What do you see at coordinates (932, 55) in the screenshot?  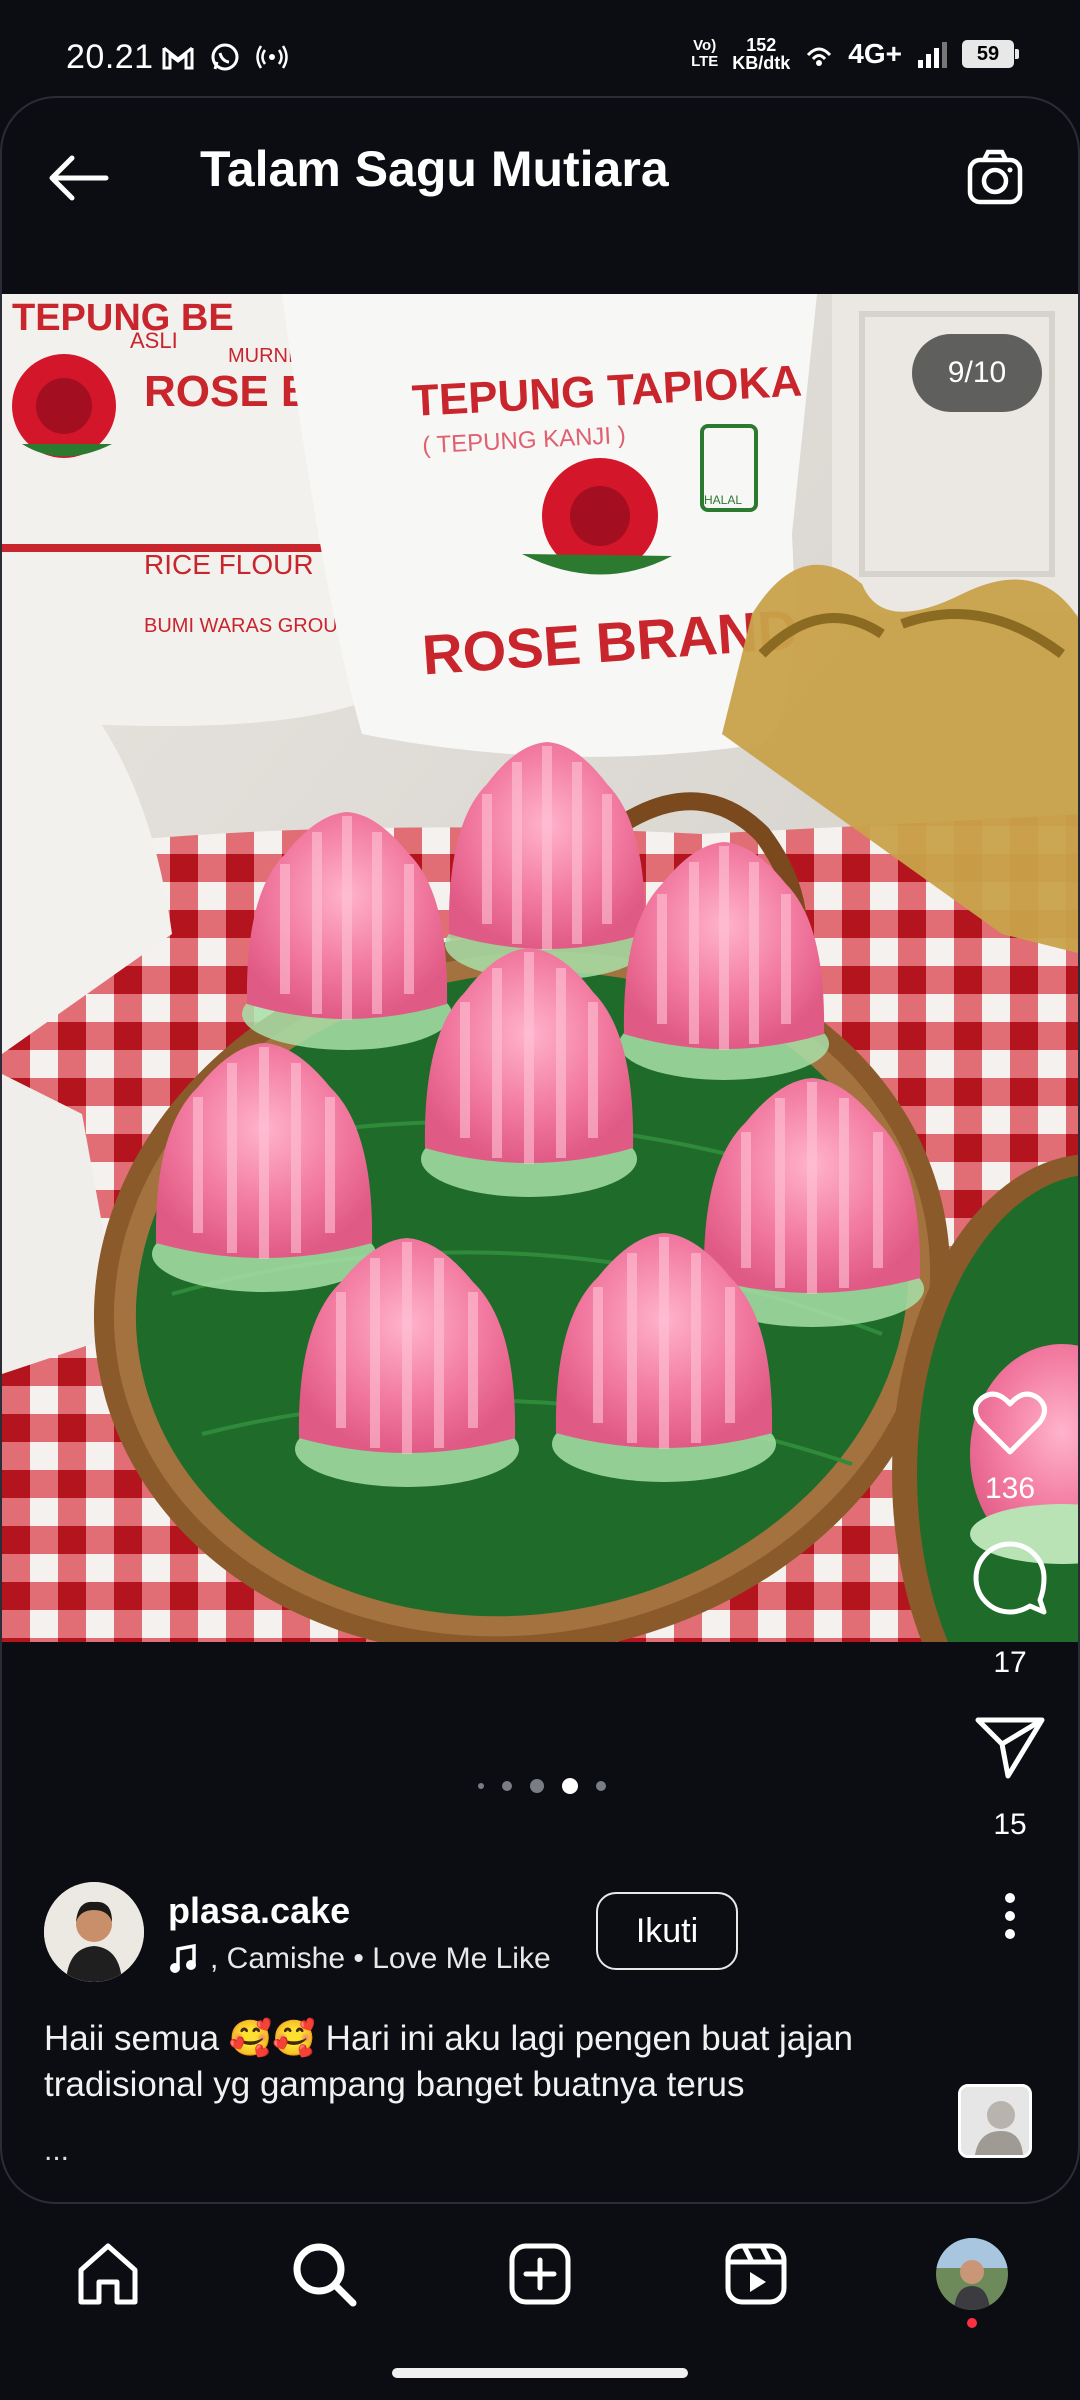 I see `signal-icon` at bounding box center [932, 55].